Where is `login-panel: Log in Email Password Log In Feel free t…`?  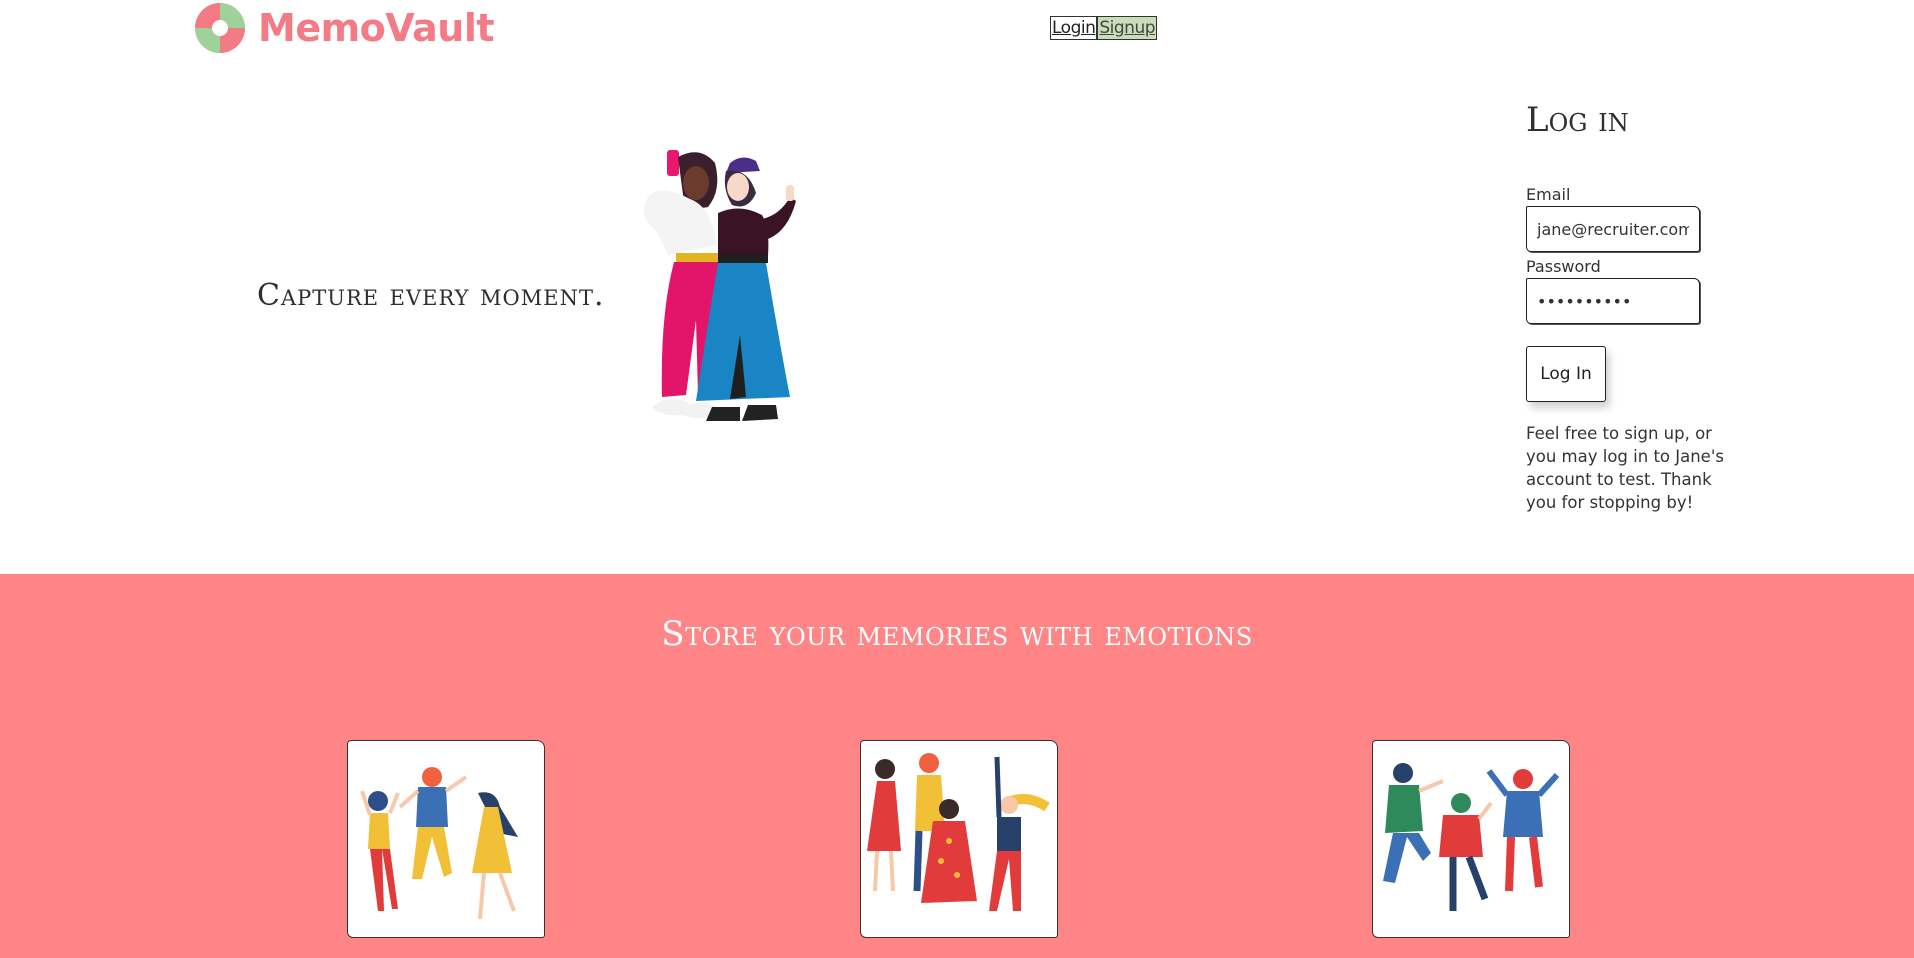 login-panel: Log in Email Password Log In Feel free t… is located at coordinates (1636, 307).